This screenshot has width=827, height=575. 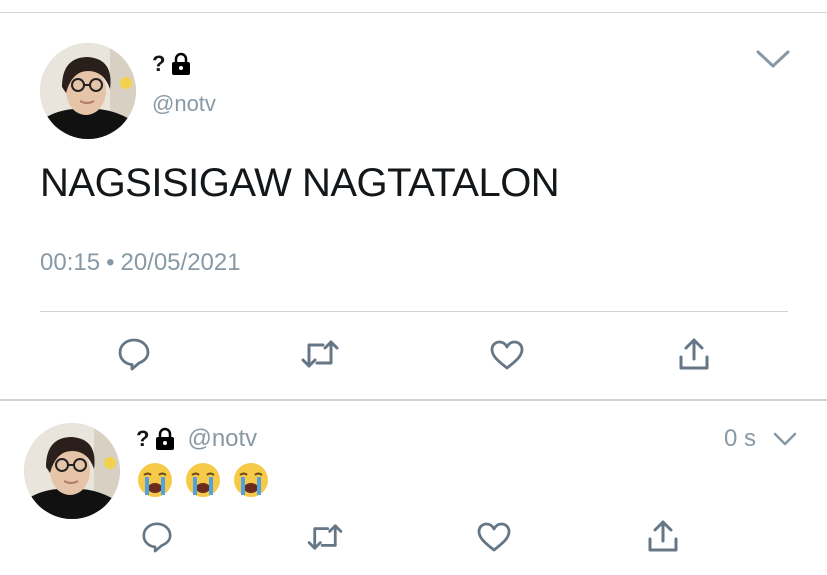 I want to click on tweet-text: 😭 😭 😭, so click(x=203, y=480).